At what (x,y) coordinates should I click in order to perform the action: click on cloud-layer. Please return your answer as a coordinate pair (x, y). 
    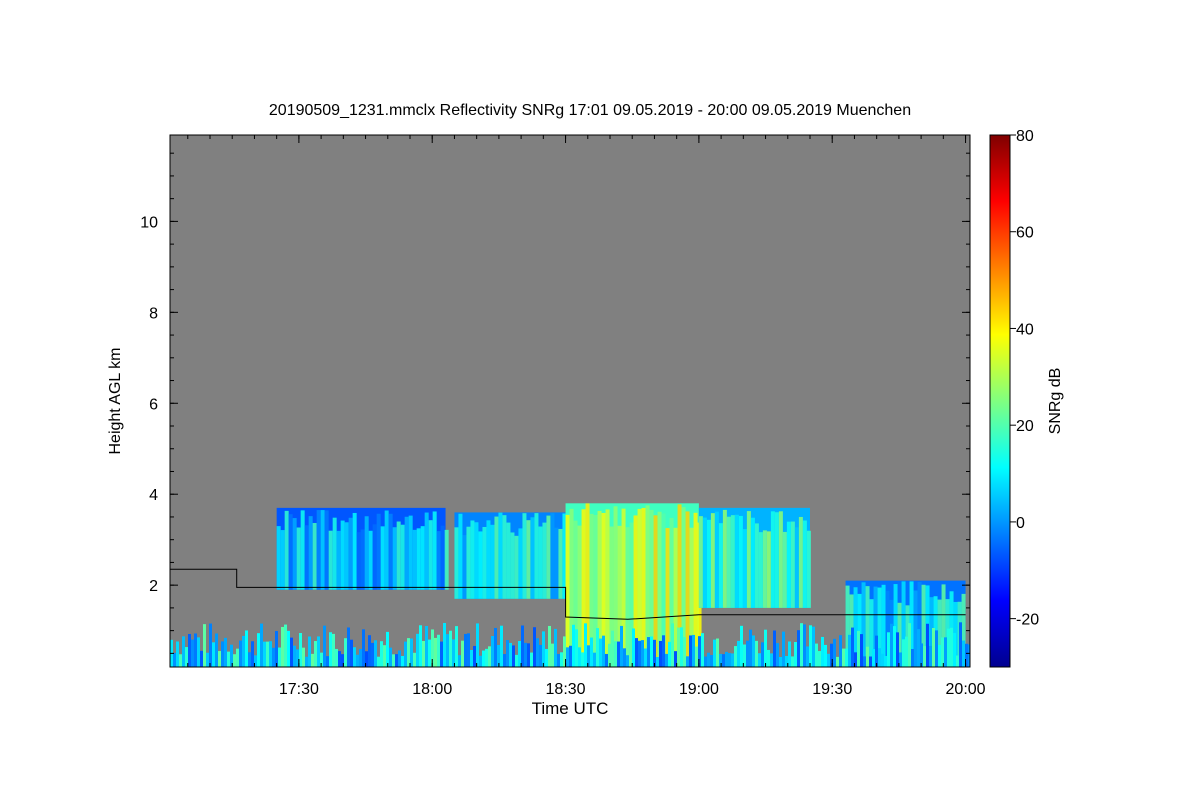
    Looking at the image, I should click on (362, 548).